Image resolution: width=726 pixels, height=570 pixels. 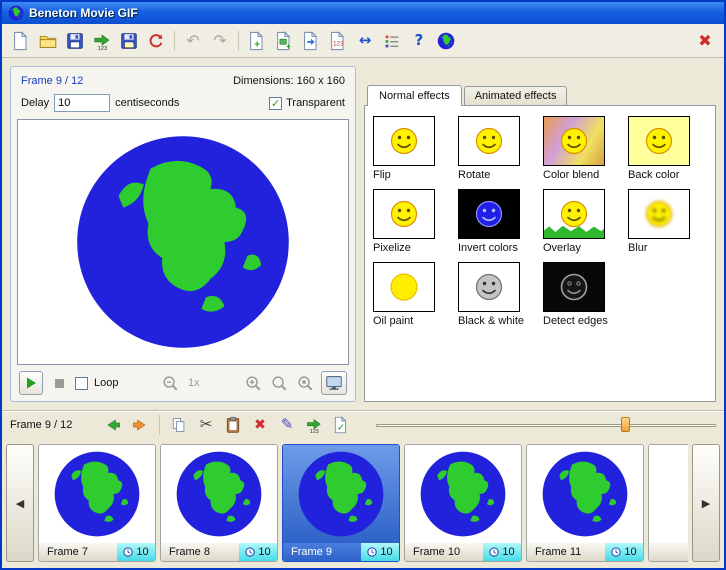 I want to click on add-frames-123-button: 123, so click(x=338, y=41).